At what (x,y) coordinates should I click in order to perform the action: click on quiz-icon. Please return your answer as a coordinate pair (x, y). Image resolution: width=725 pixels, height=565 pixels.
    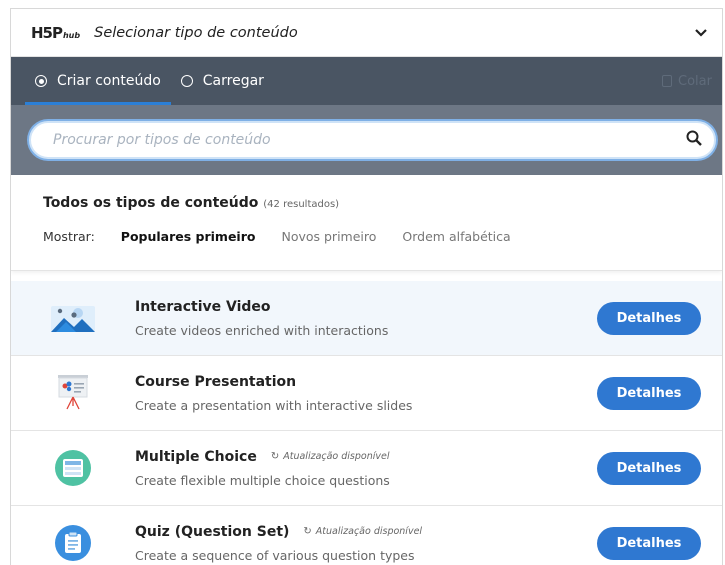
    Looking at the image, I should click on (73, 543).